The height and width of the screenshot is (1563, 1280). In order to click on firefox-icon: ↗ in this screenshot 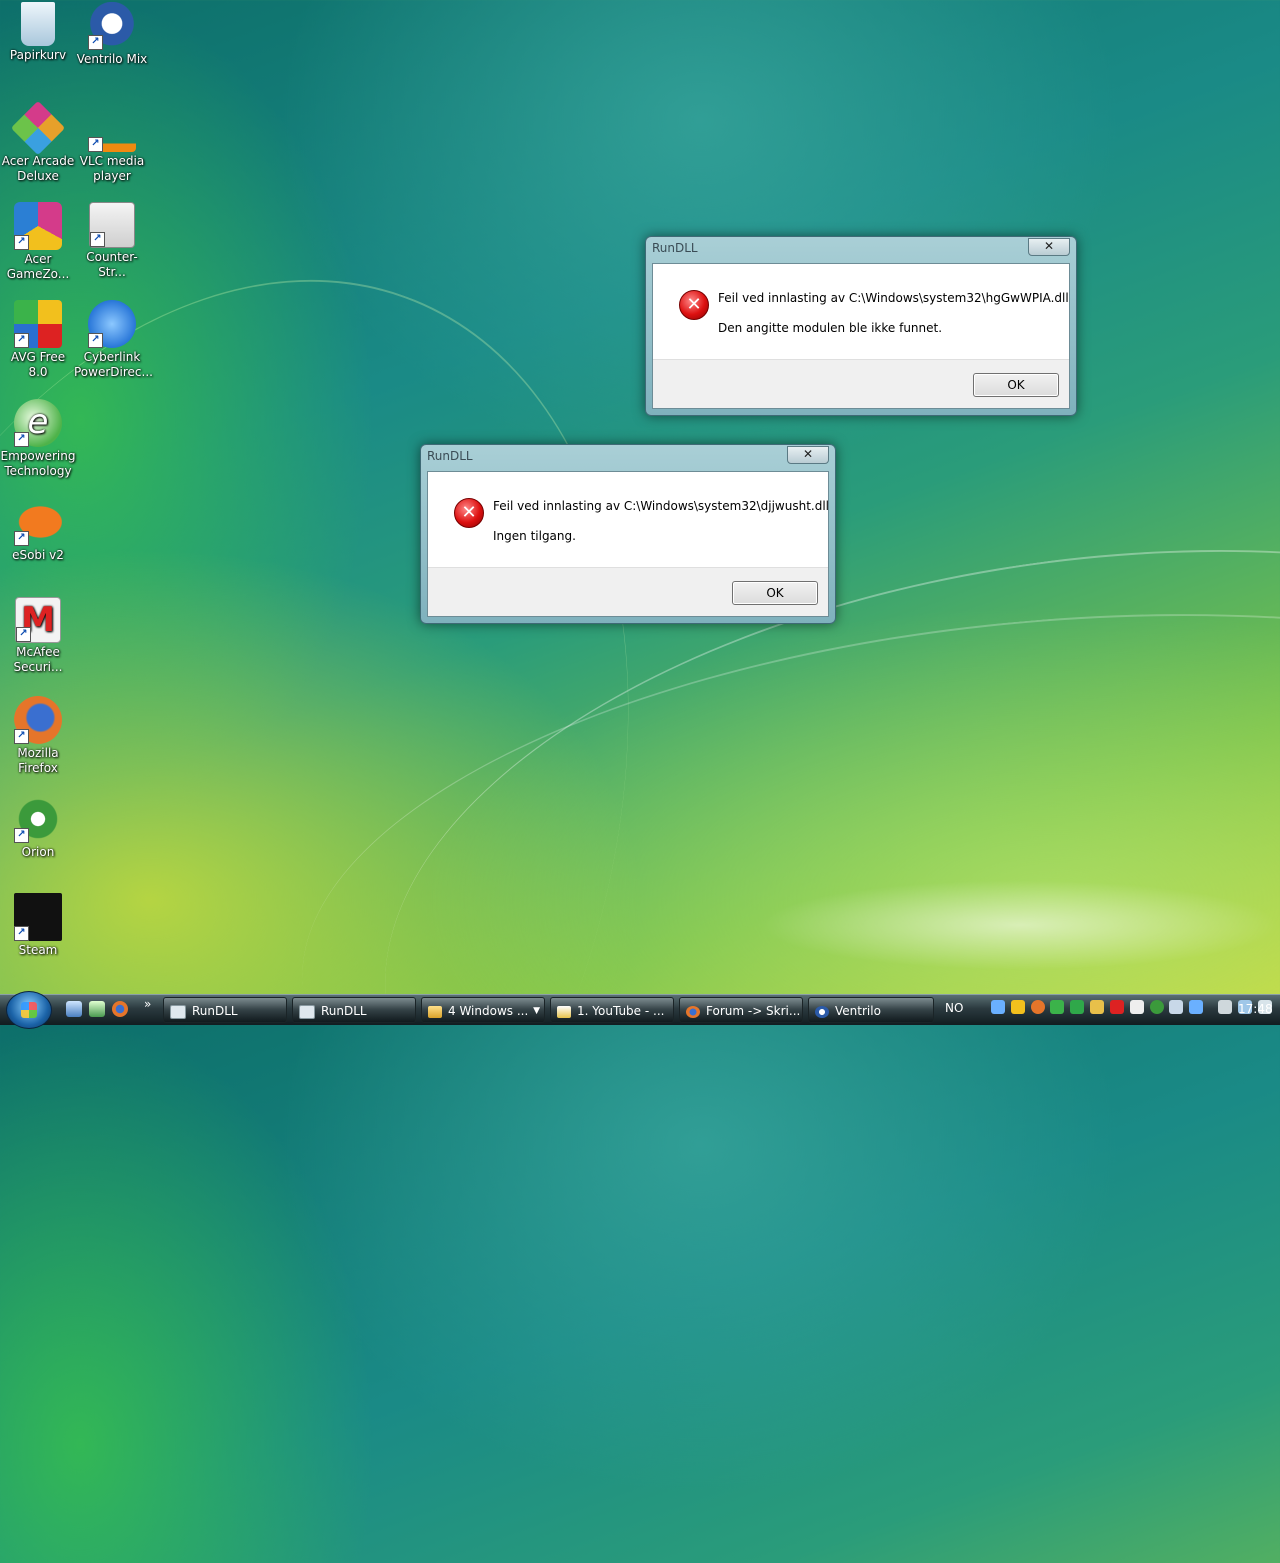, I will do `click(38, 720)`.